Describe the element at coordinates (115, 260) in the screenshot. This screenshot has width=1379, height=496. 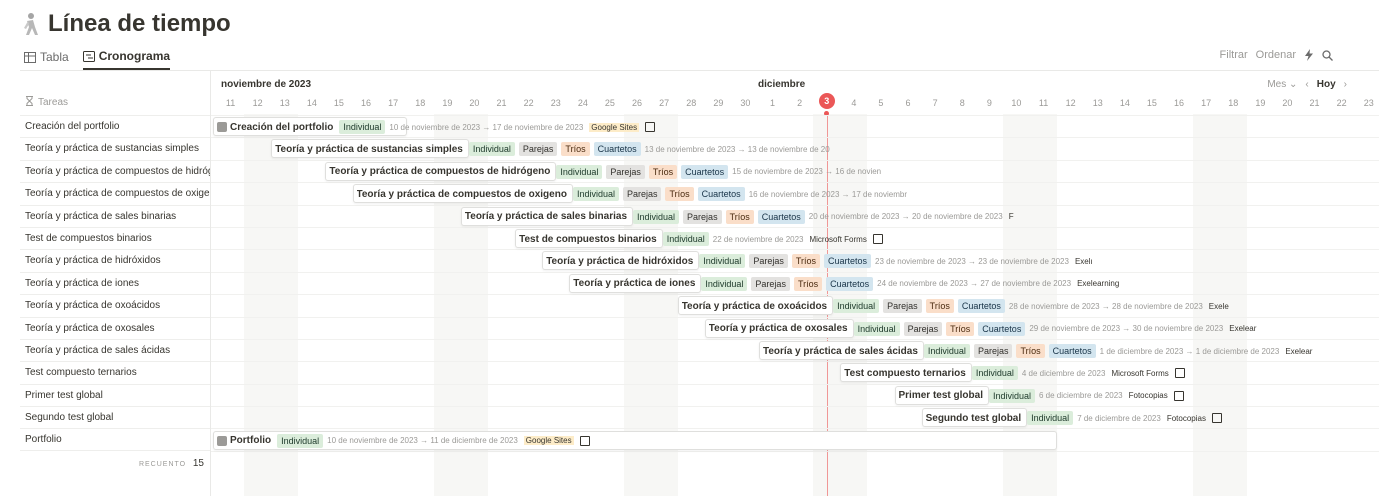
I see `task-row-name: Teoría y práctica de hidróxidos` at that location.